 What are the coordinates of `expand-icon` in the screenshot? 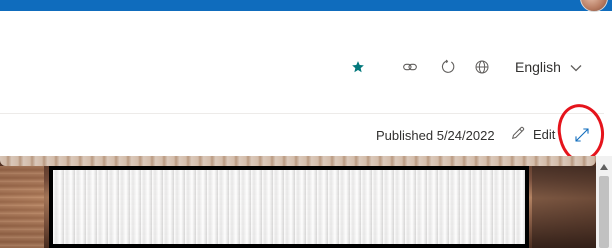 It's located at (582, 135).